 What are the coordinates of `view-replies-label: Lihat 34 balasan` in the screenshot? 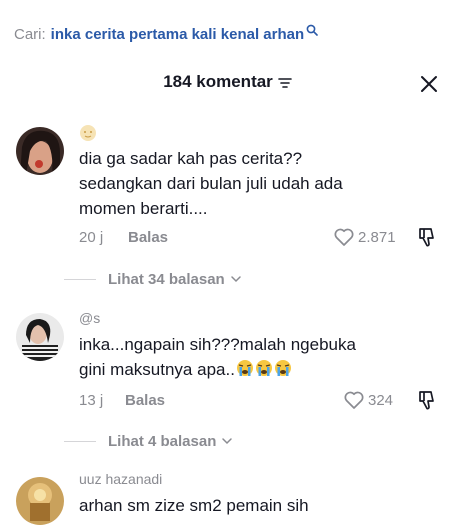 It's located at (166, 279).